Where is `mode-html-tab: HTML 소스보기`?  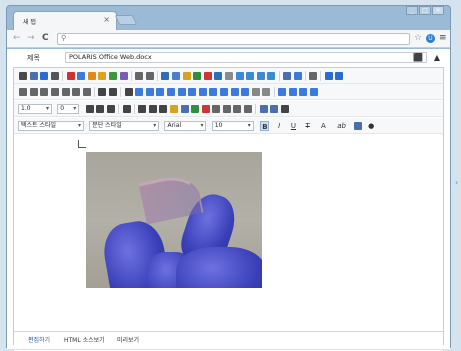
mode-html-tab: HTML 소스보기 is located at coordinates (84, 339).